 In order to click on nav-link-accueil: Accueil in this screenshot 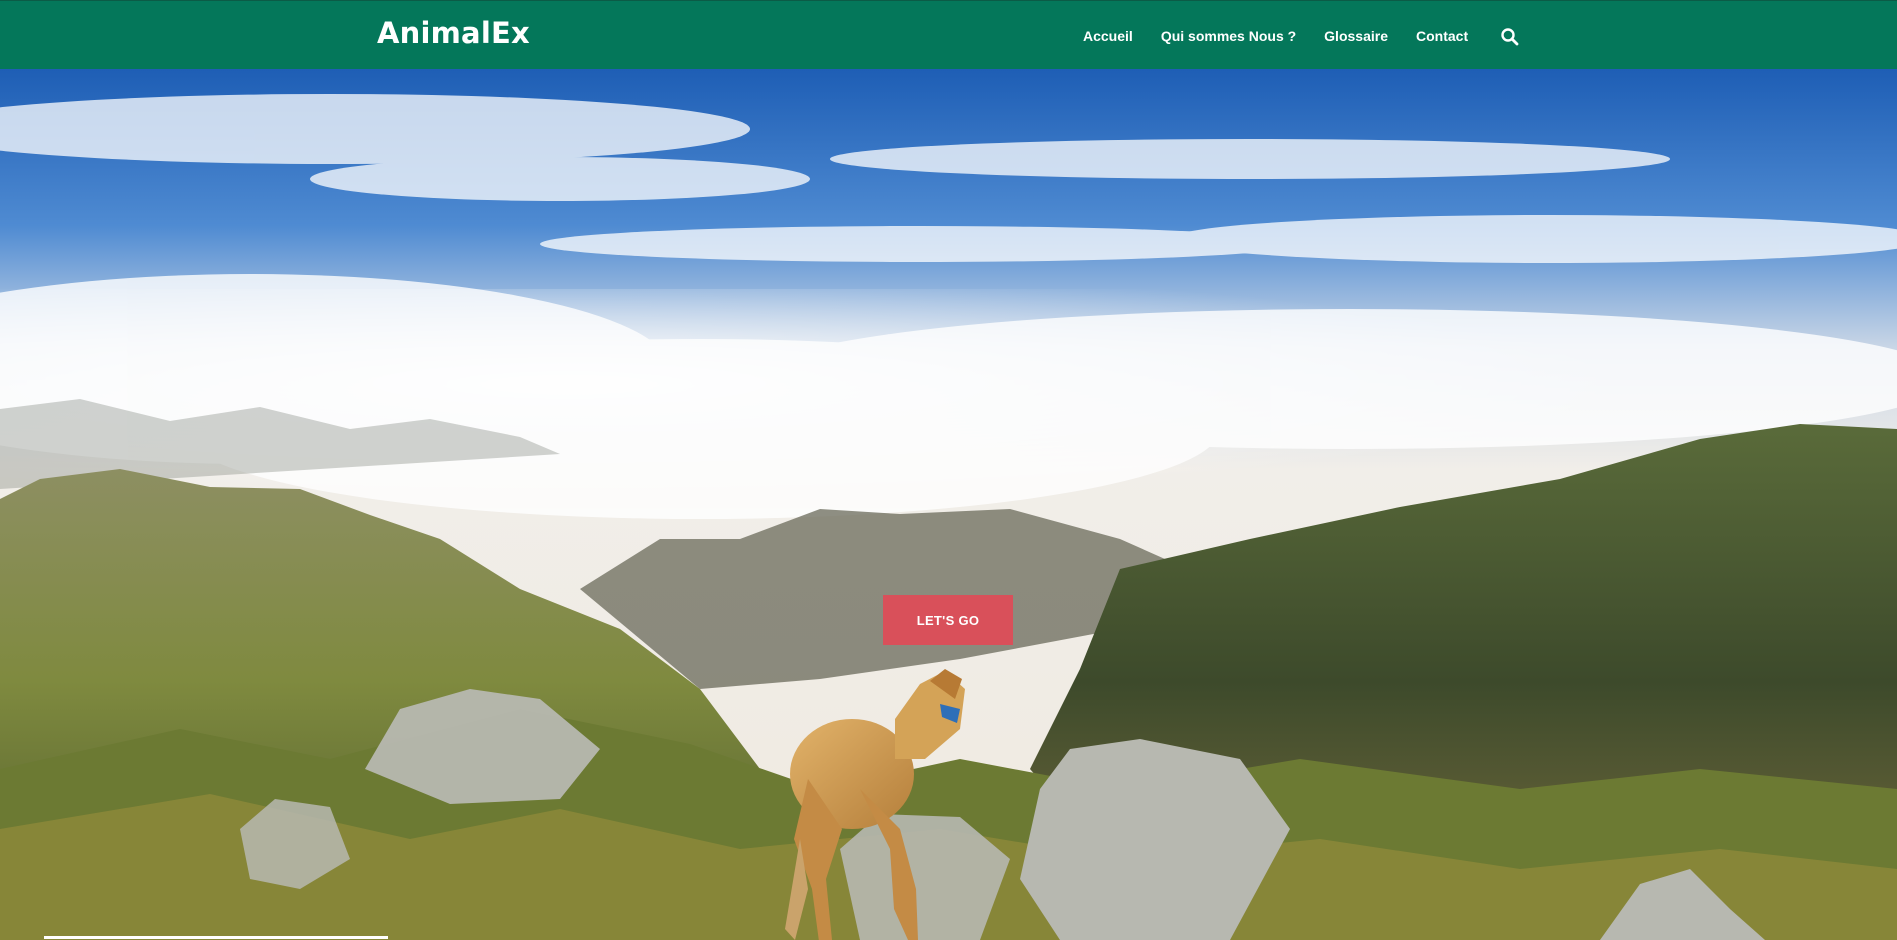, I will do `click(1108, 36)`.